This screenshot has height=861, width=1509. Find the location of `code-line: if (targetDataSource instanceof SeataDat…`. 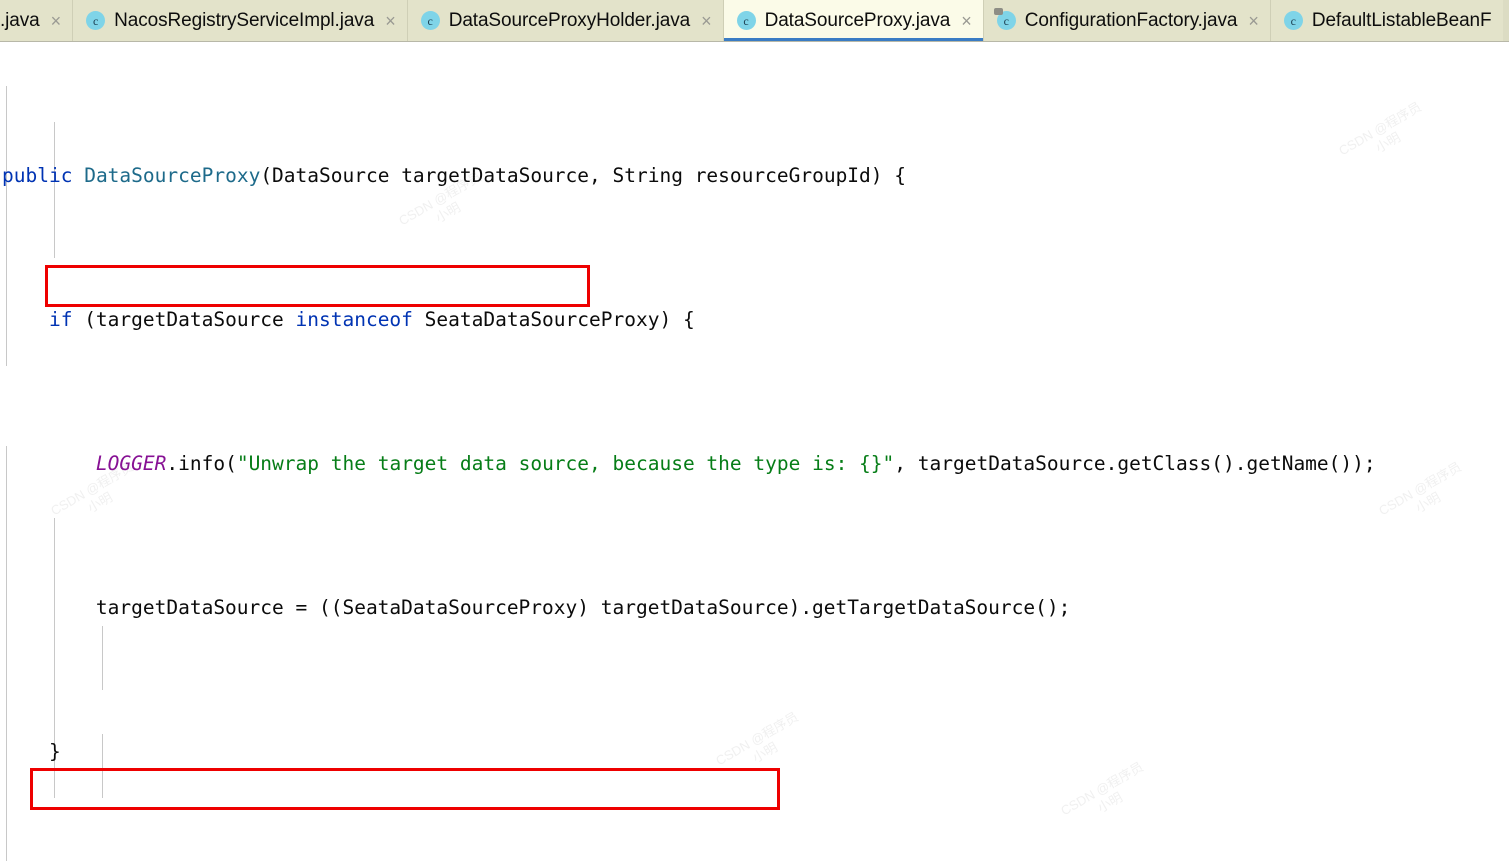

code-line: if (targetDataSource instanceof SeataDat… is located at coordinates (754, 320).